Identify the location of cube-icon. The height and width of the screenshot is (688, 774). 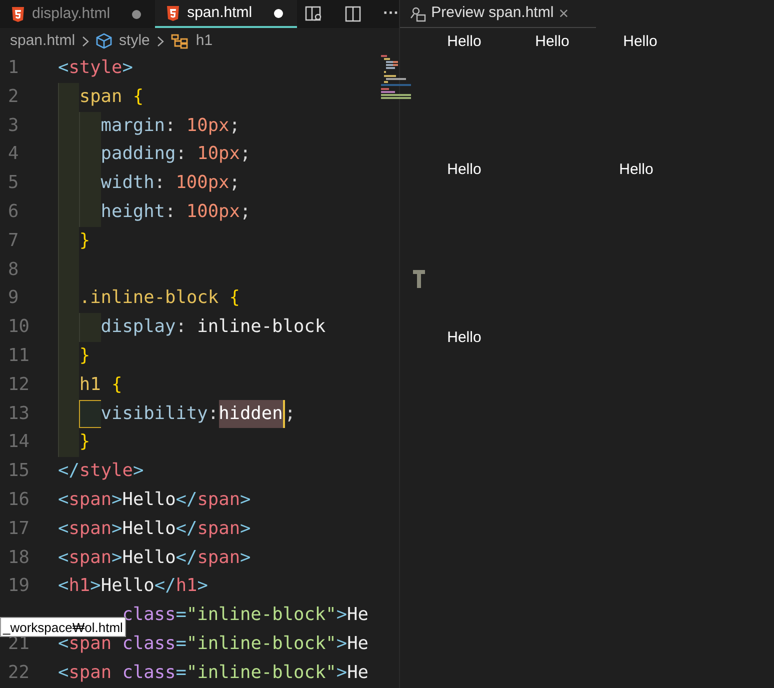
(104, 41).